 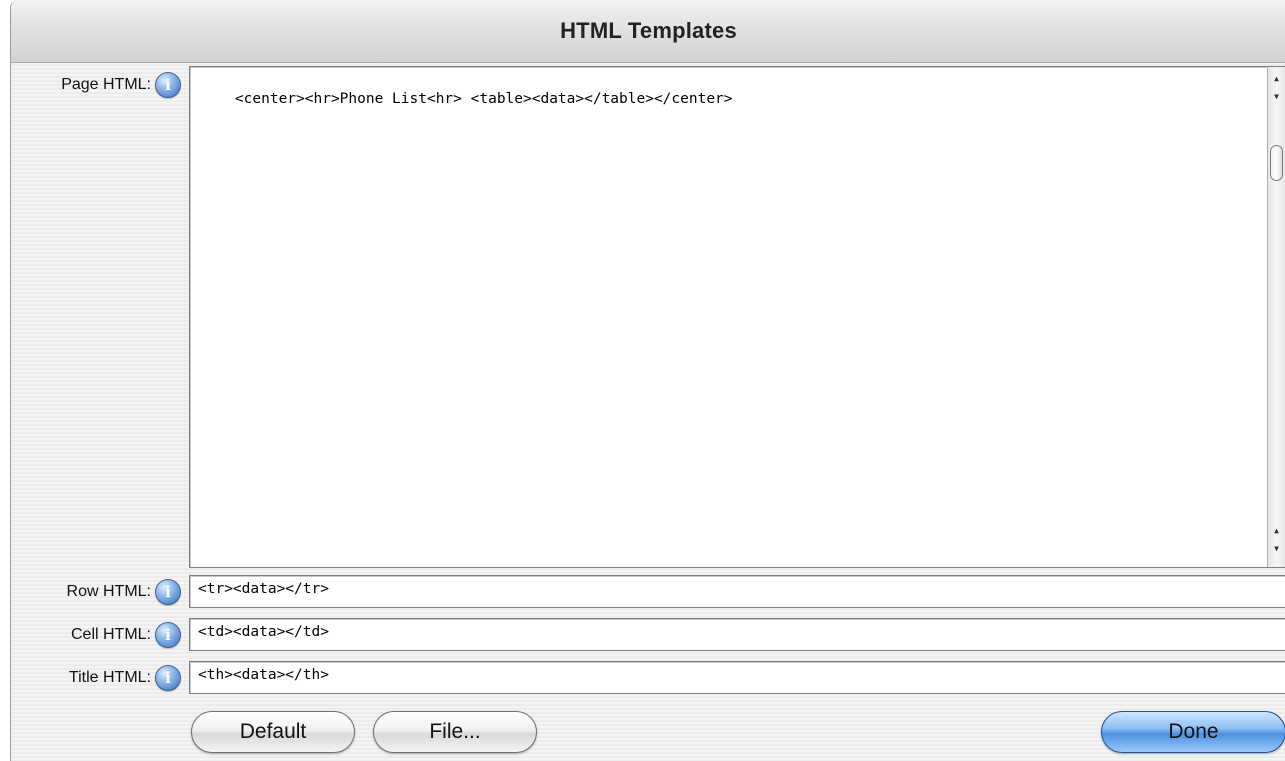 I want to click on page-html-info-icon: i, so click(x=168, y=85).